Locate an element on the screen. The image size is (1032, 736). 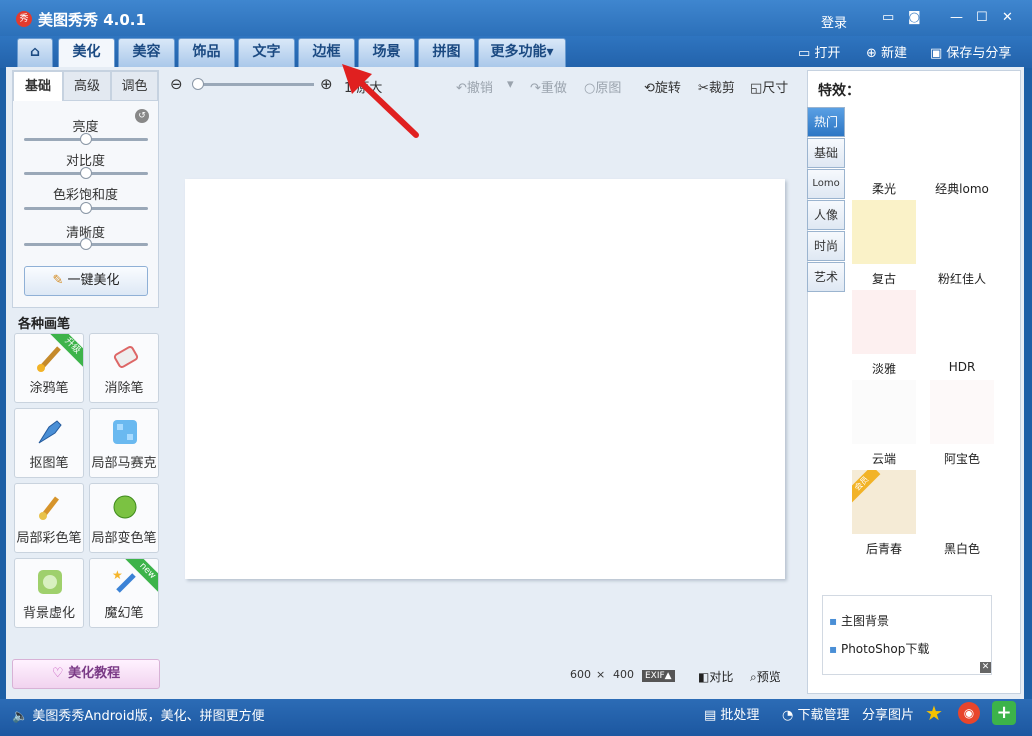
news-link-1: ▪ 主图背景 is located at coordinates (859, 620).